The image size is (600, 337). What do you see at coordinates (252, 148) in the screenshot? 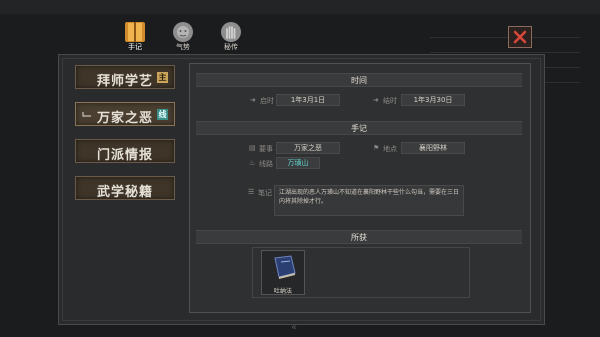
I see `scroll-icon: ▤` at bounding box center [252, 148].